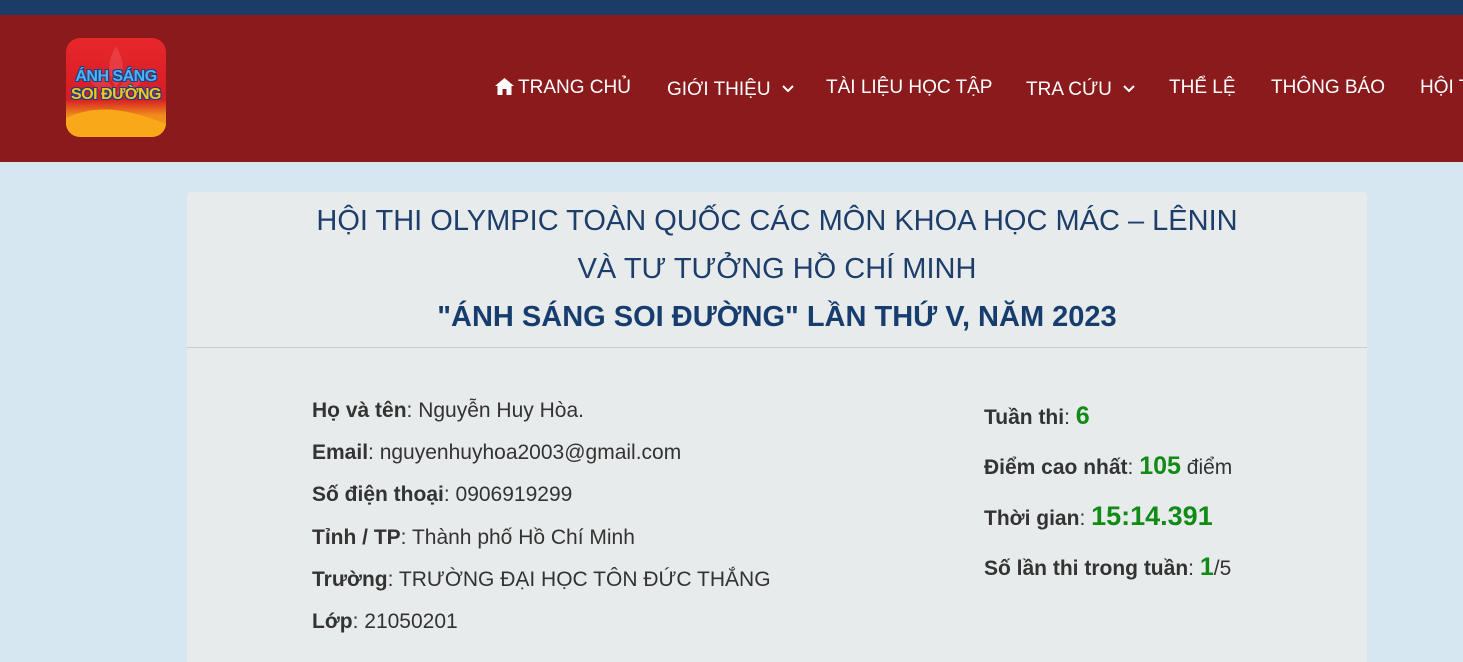 Image resolution: width=1463 pixels, height=662 pixels. Describe the element at coordinates (1069, 89) in the screenshot. I see `nav-label-tra-cuu: TRA CỨU` at that location.